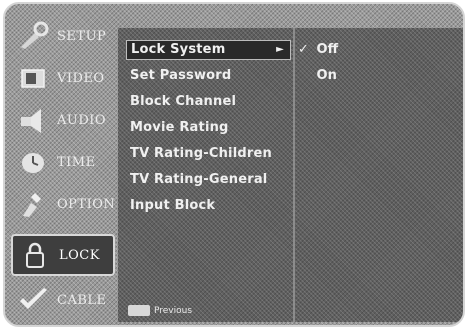 This screenshot has width=475, height=332. Describe the element at coordinates (82, 36) in the screenshot. I see `tab-setup-label: SETUP` at that location.